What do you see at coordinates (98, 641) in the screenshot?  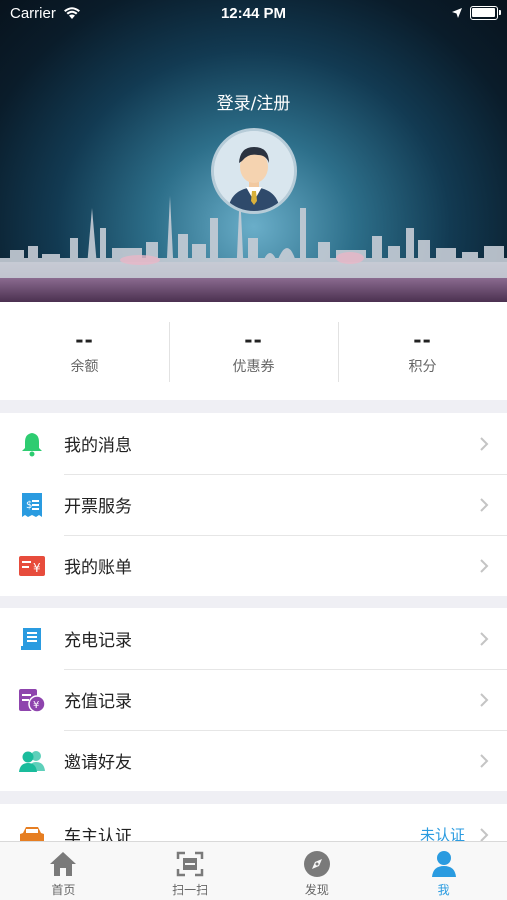 I see `menu-item-label: 充电记录` at bounding box center [98, 641].